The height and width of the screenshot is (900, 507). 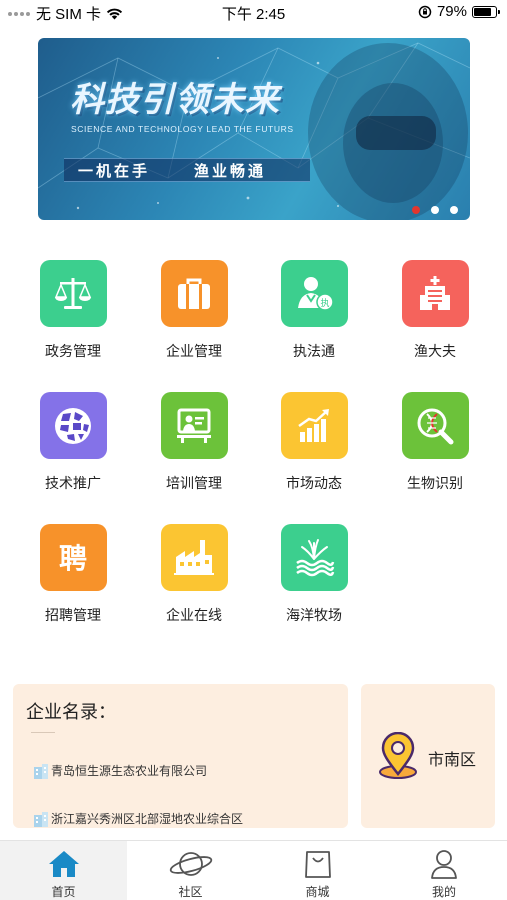 I want to click on menu-item-bio: 生物识别, so click(x=435, y=442).